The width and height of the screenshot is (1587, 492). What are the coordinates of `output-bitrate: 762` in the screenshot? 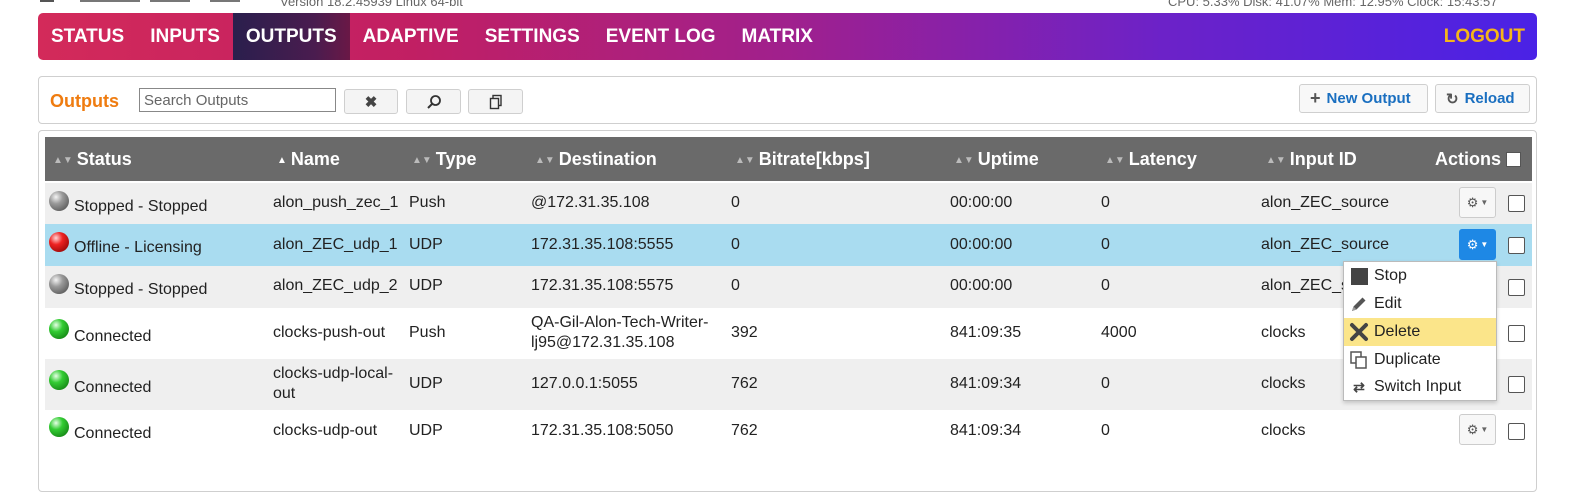 It's located at (744, 430).